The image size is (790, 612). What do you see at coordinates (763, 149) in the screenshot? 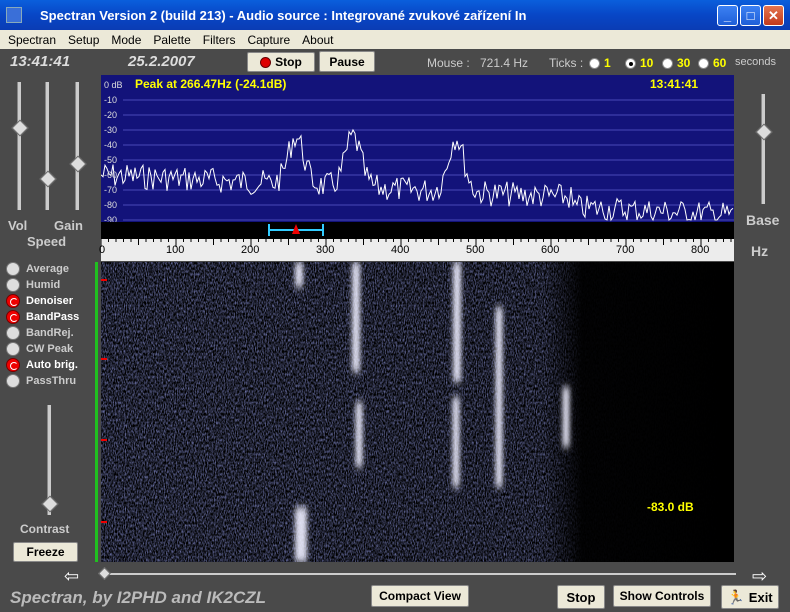
I see `base-slider-track` at bounding box center [763, 149].